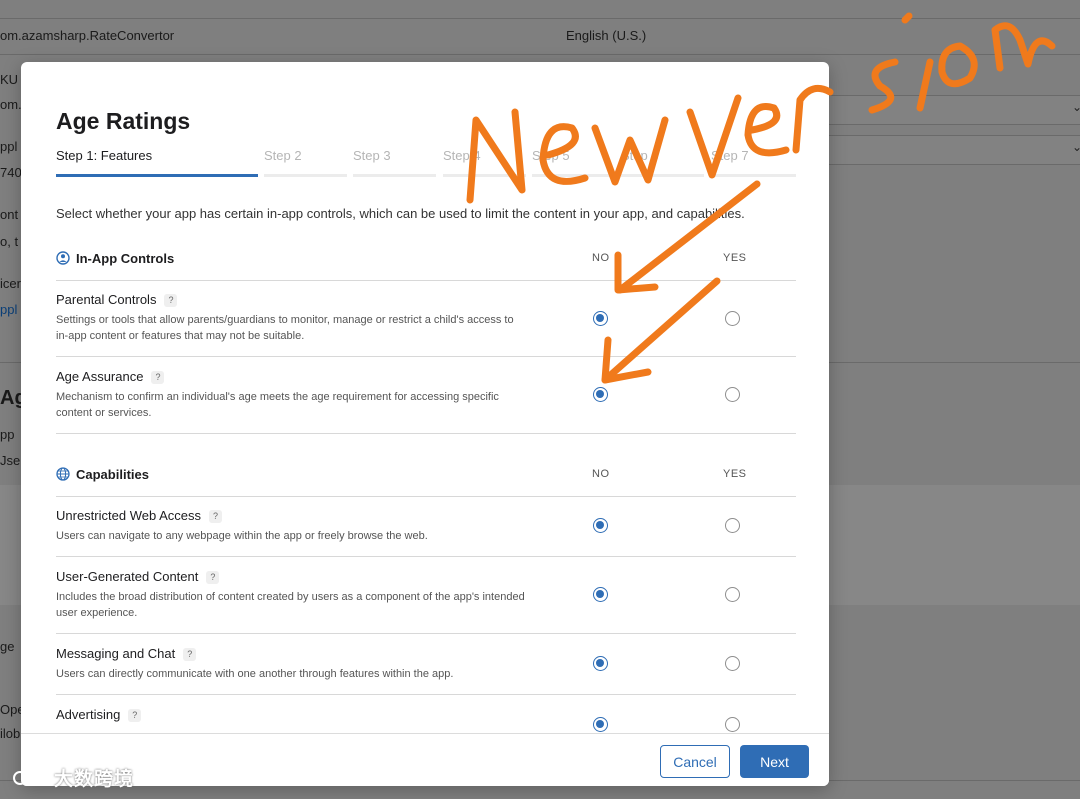 The width and height of the screenshot is (1080, 799). Describe the element at coordinates (116, 653) in the screenshot. I see `row-label: Messaging and Chat` at that location.